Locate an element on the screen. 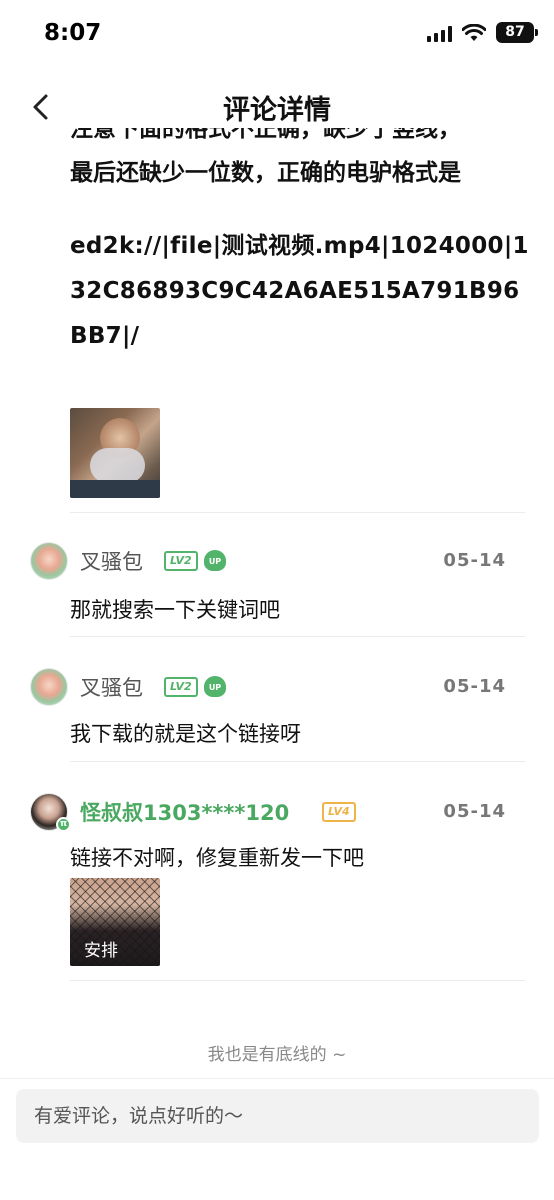 The width and height of the screenshot is (554, 1200). comment-text: 我下载的就是这个链接呀 is located at coordinates (185, 733).